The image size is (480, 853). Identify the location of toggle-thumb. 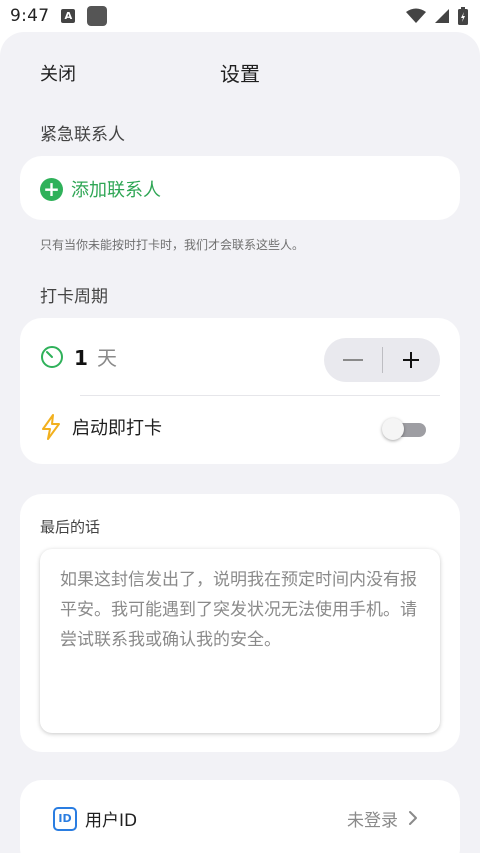
(393, 429).